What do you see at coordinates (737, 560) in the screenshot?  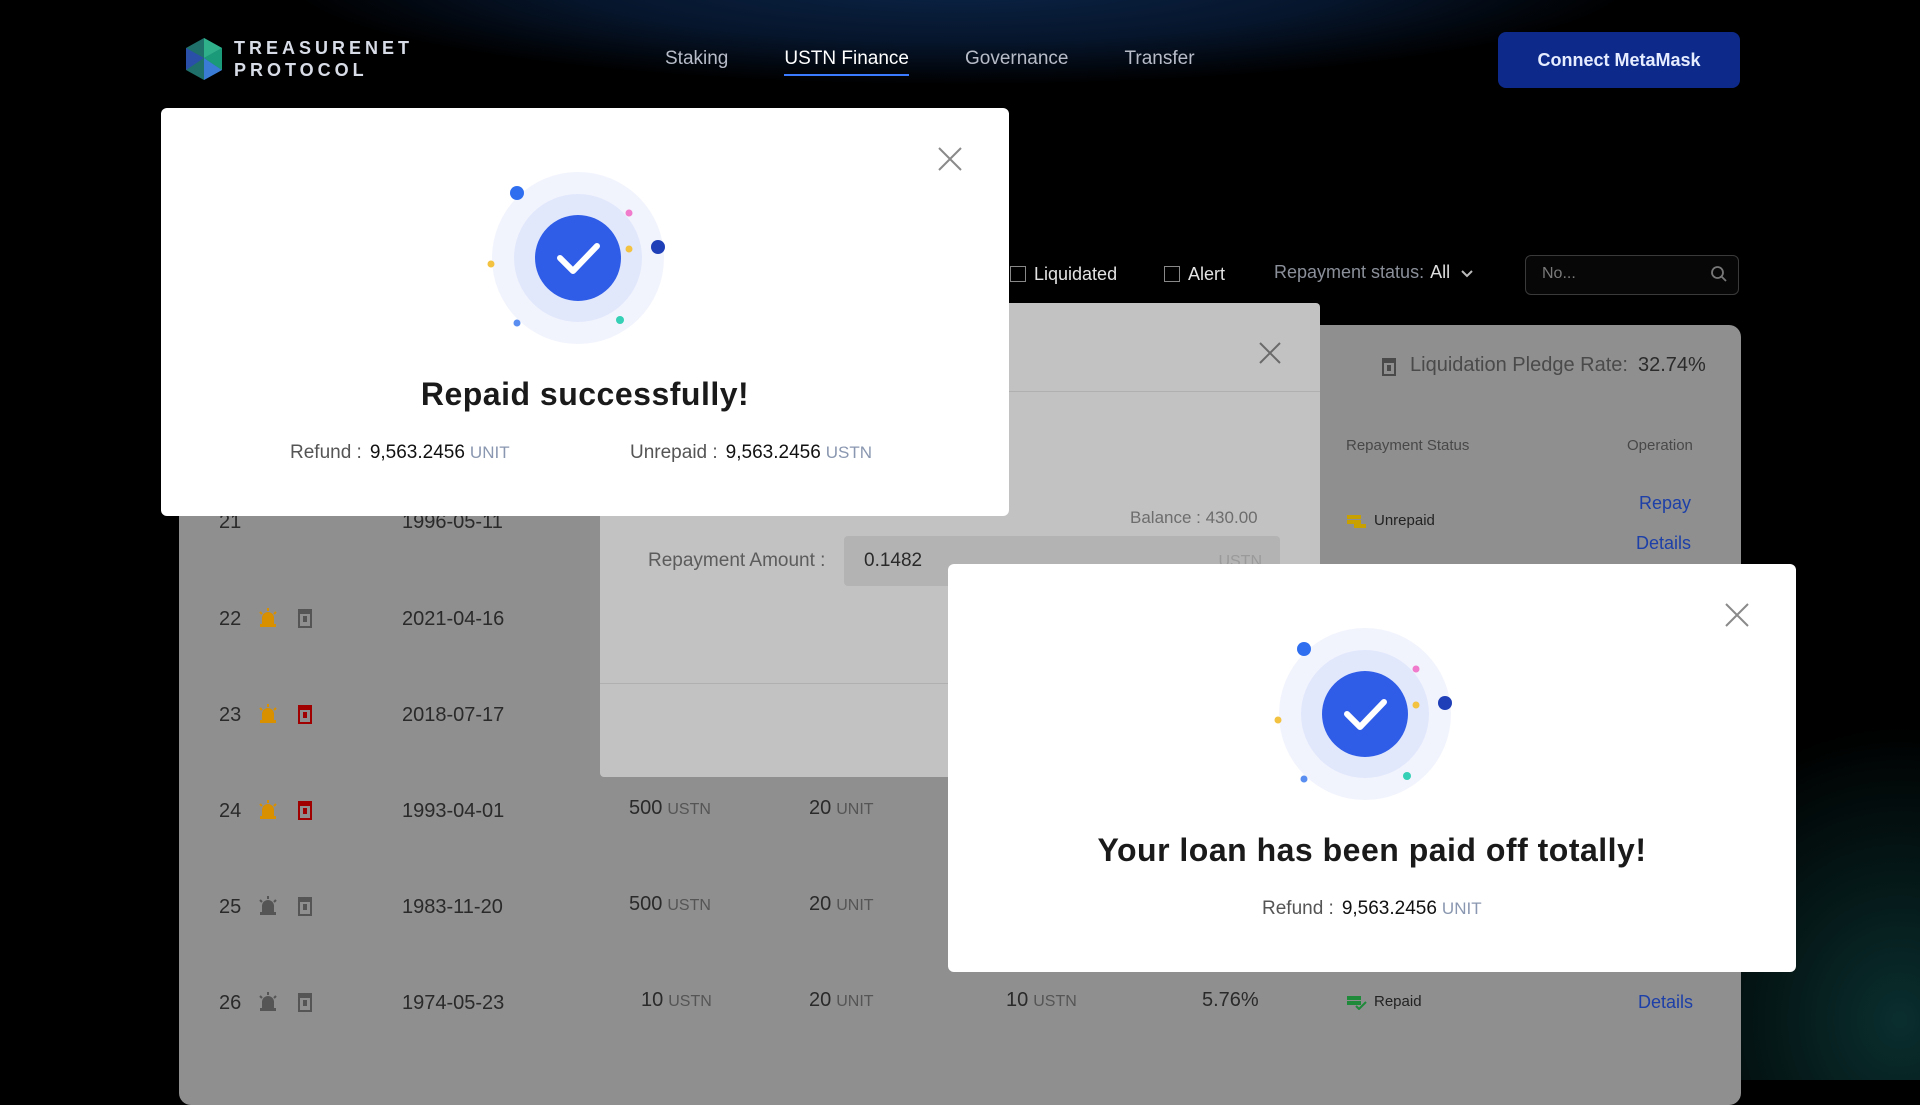 I see `repayment-amount-label: Repayment Amount :` at bounding box center [737, 560].